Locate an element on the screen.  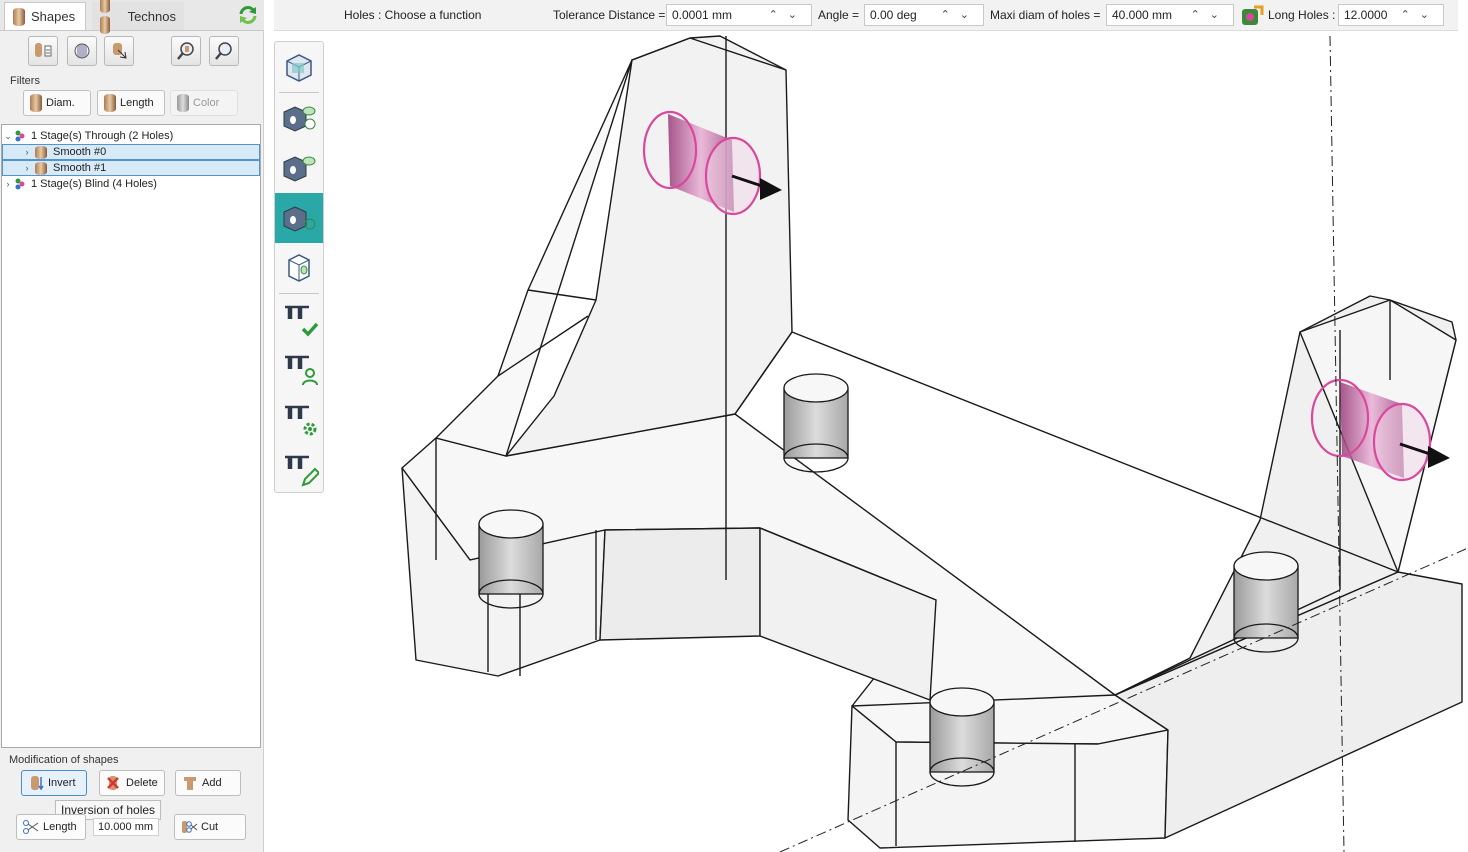
chevron-down-icon: ⌄ is located at coordinates (8, 136).